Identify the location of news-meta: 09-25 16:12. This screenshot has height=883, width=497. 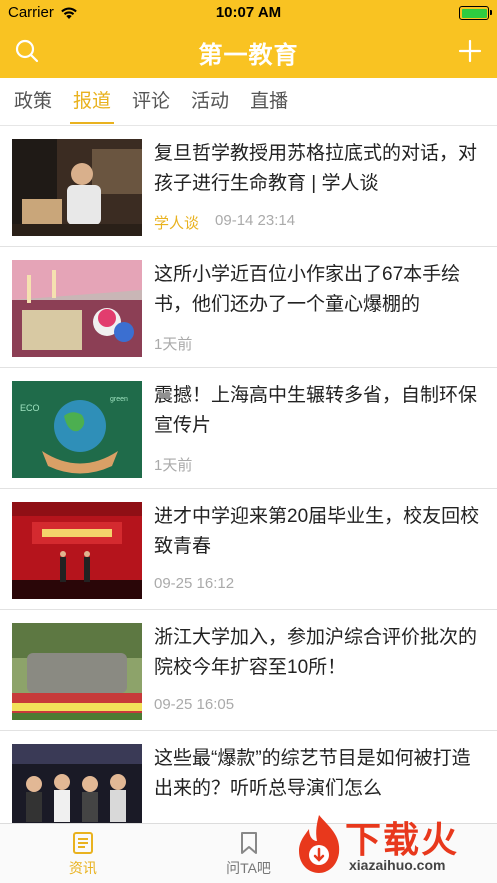
(194, 583).